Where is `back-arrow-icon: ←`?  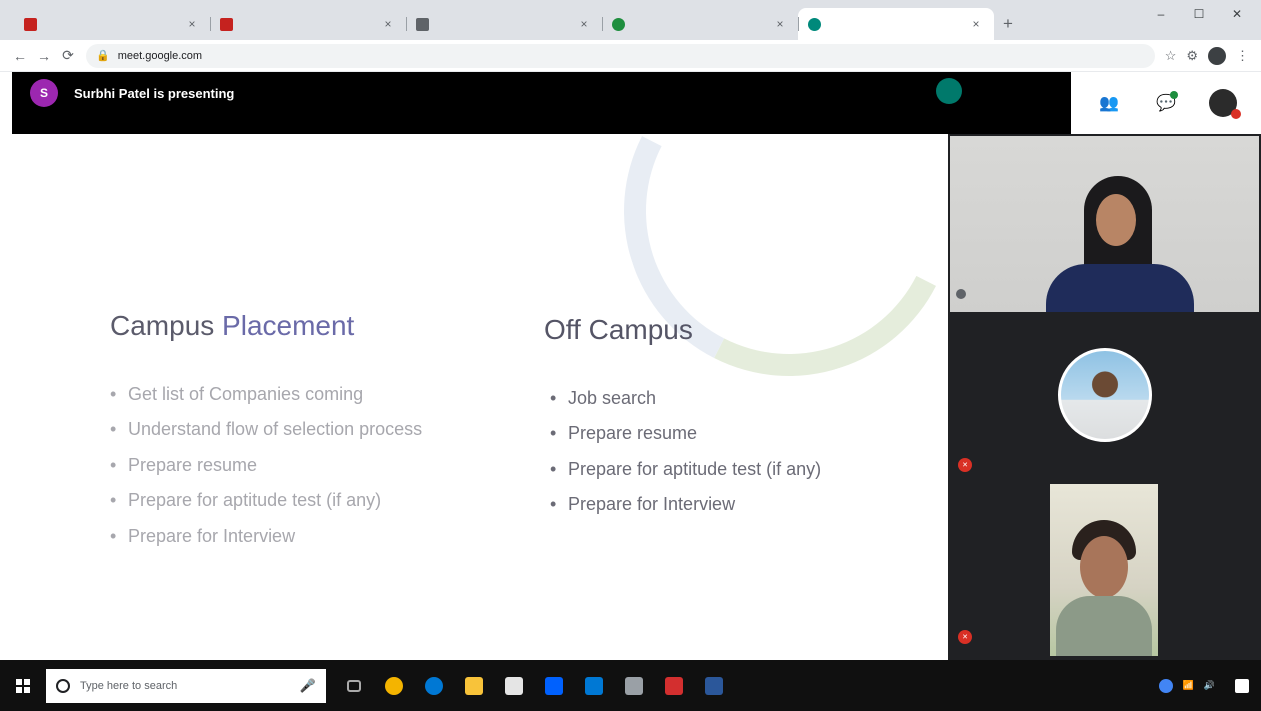 back-arrow-icon: ← is located at coordinates (20, 56).